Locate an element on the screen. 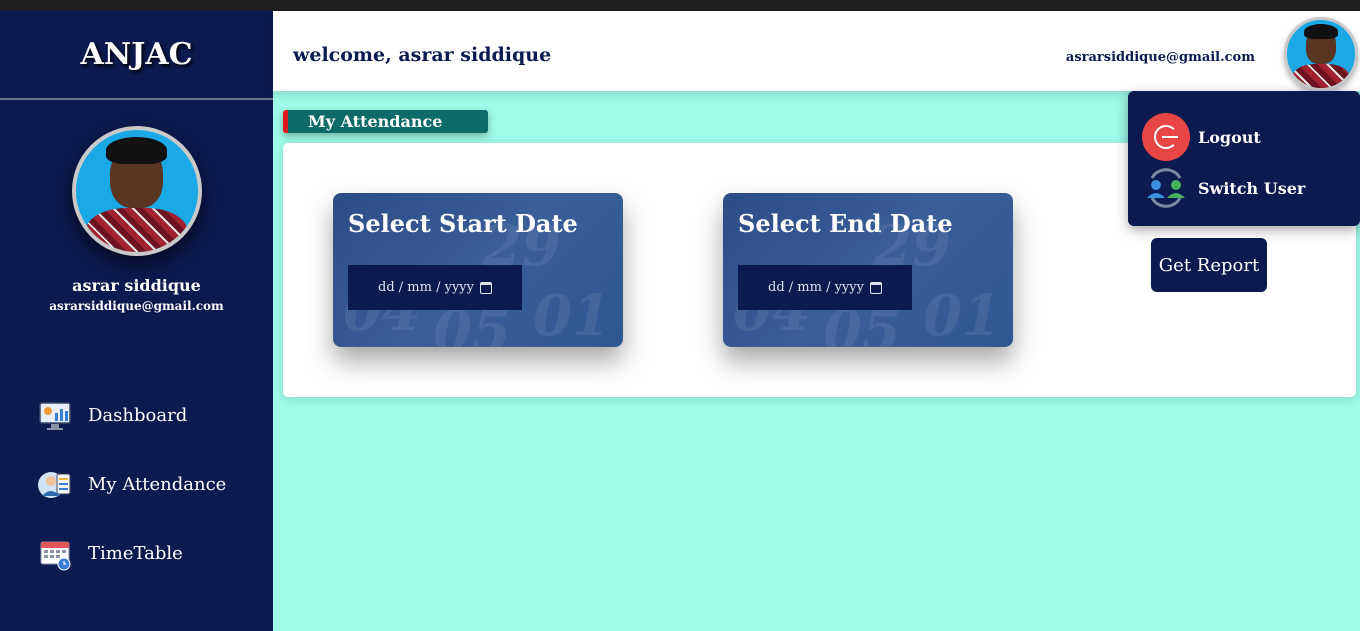  logout-label: Logout is located at coordinates (1229, 137).